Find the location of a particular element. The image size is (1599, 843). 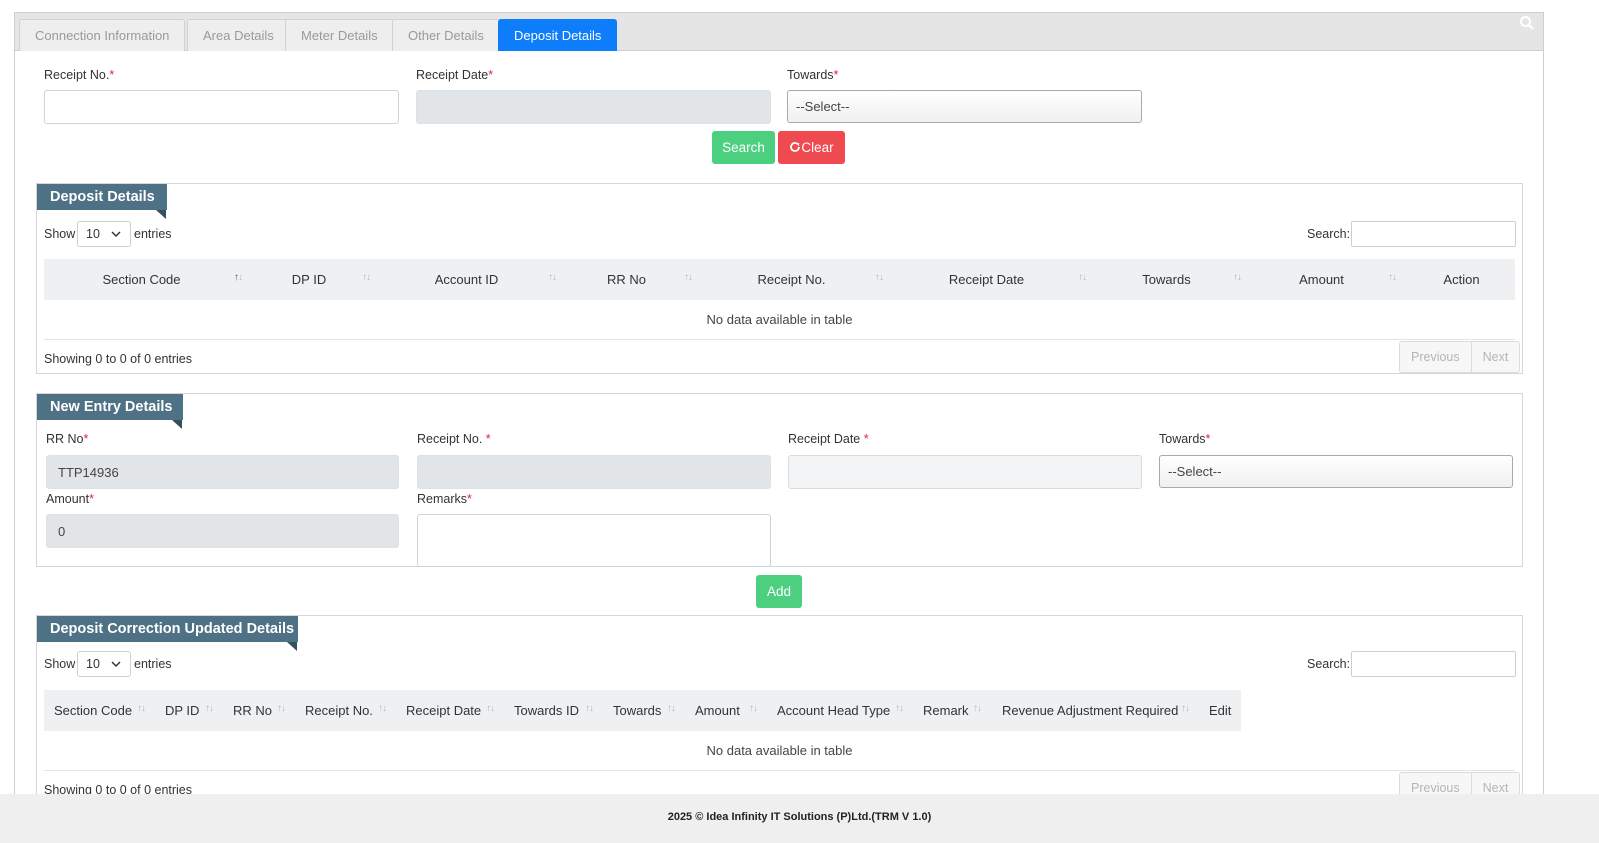

col-action: Action is located at coordinates (1461, 279).